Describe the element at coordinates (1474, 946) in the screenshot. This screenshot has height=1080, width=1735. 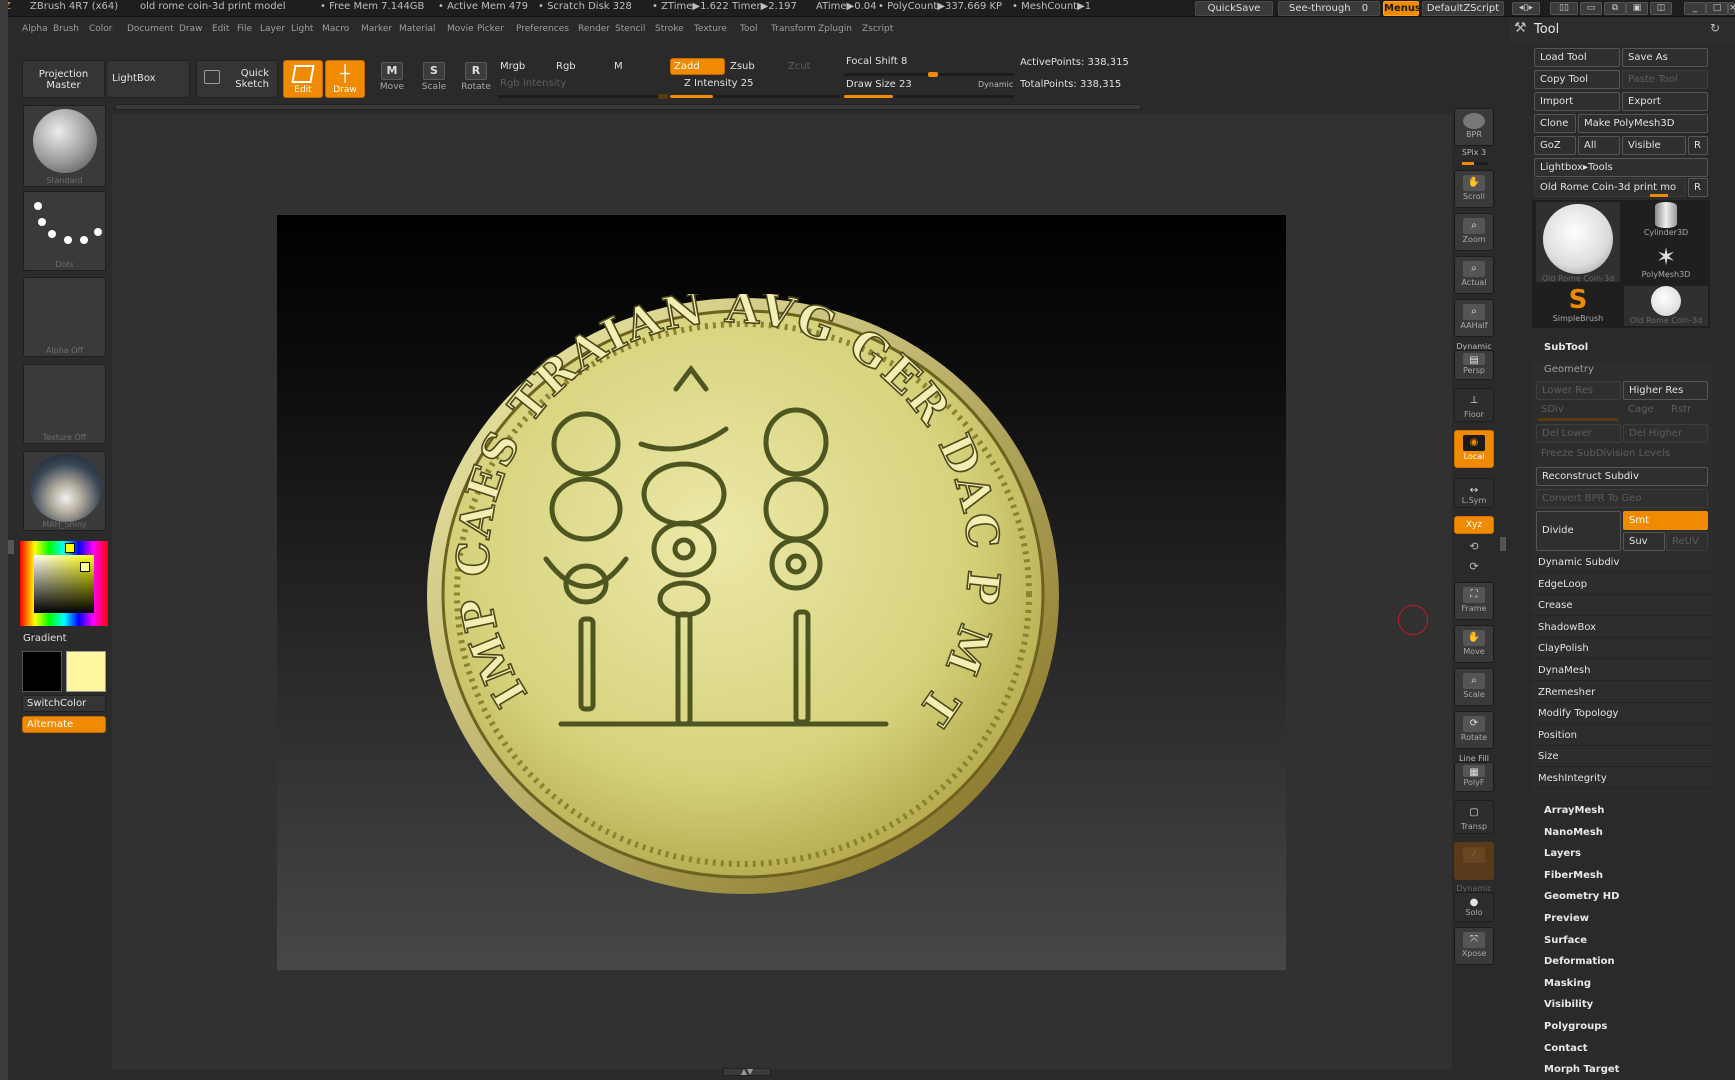
I see `xpose-button: ⤧ Xpose` at that location.